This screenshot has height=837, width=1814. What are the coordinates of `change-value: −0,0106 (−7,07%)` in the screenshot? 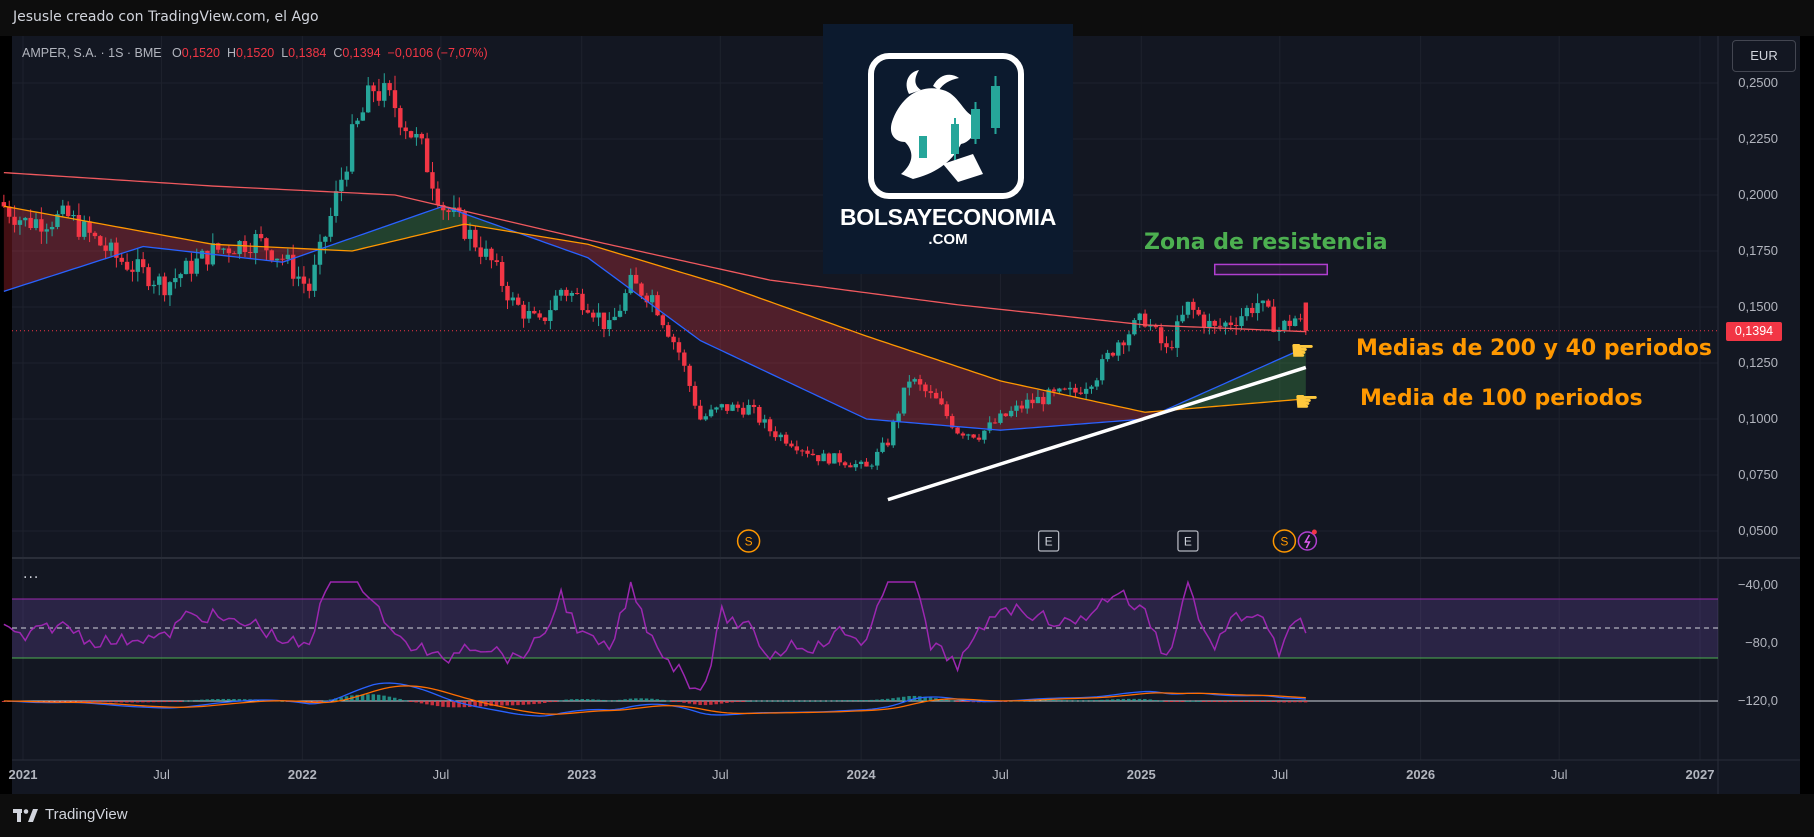 It's located at (437, 53).